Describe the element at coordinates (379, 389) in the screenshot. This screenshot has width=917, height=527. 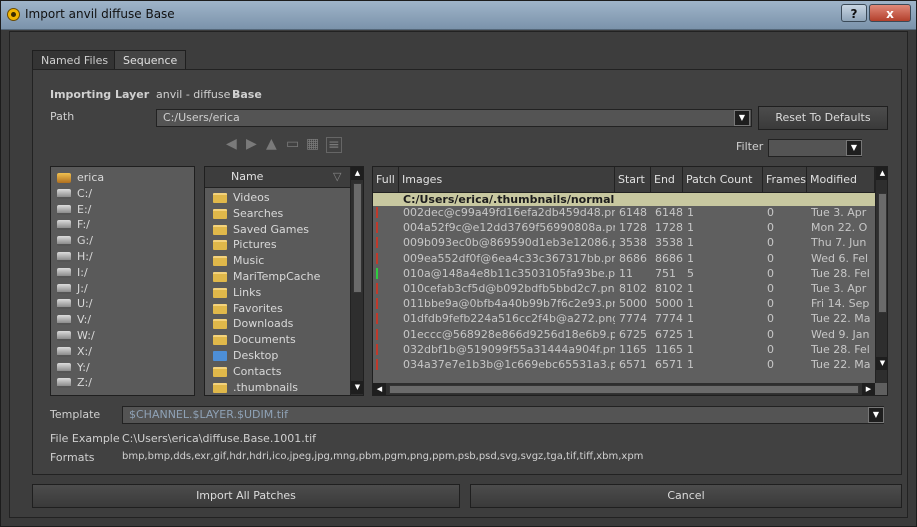
I see `table-scroll-left-icon: ◀` at that location.